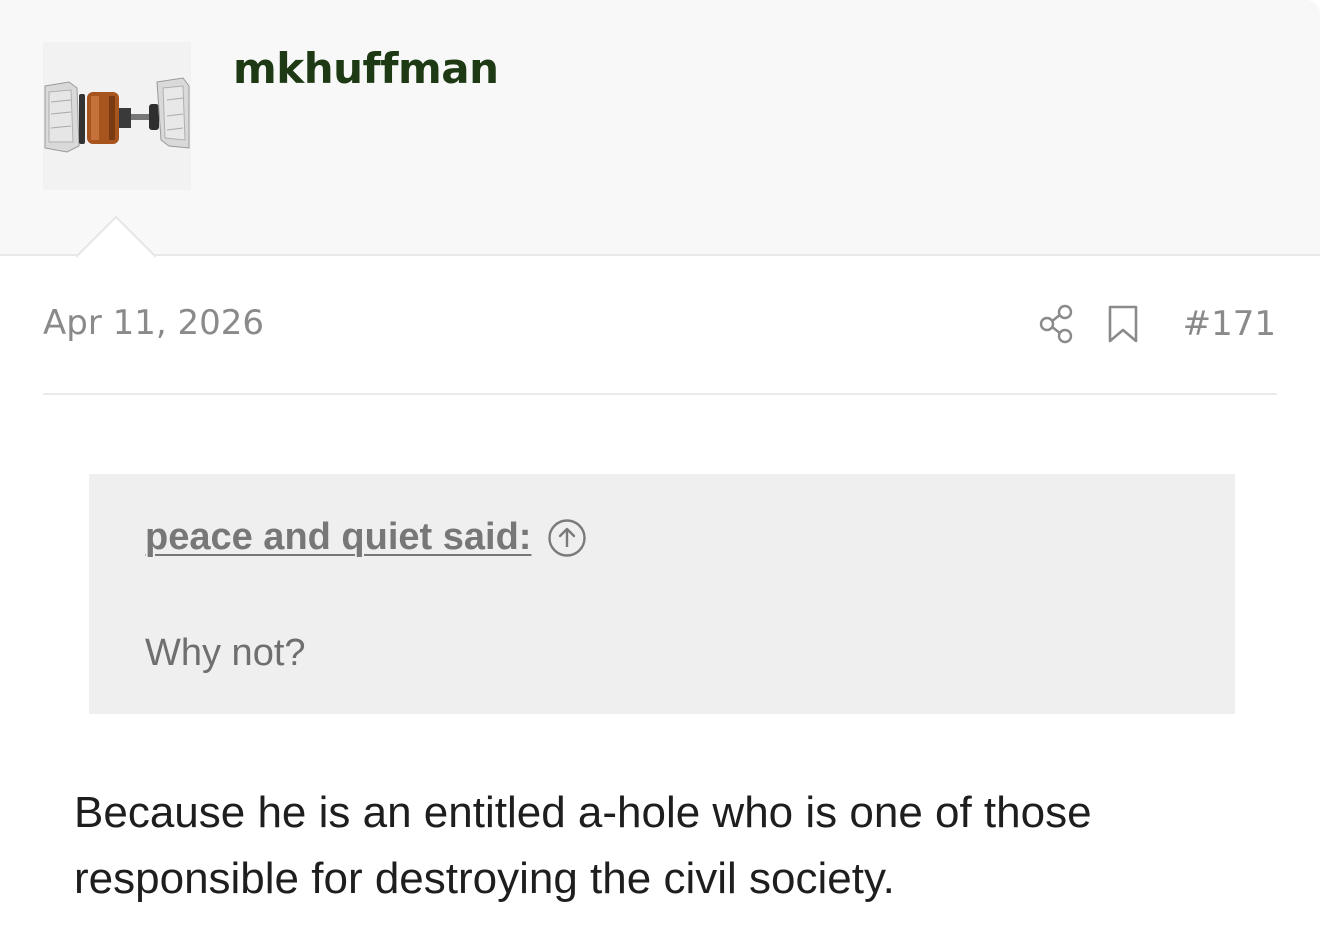  I want to click on arrow-up-circle-icon, so click(567, 538).